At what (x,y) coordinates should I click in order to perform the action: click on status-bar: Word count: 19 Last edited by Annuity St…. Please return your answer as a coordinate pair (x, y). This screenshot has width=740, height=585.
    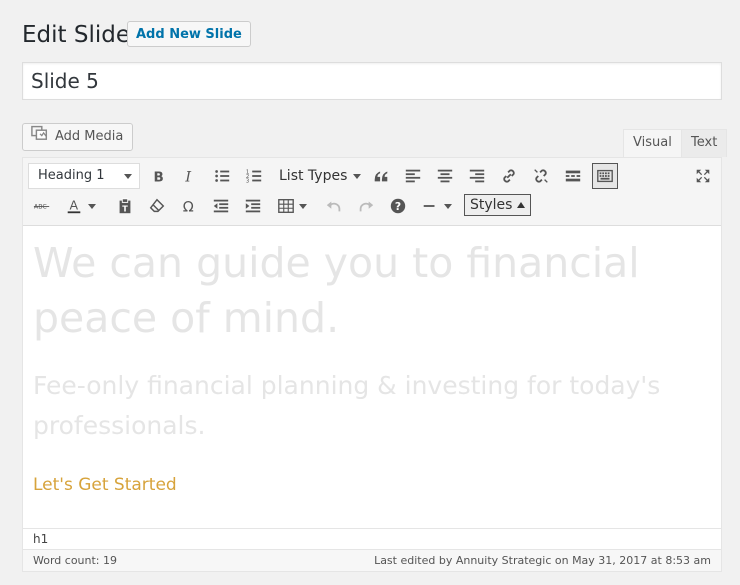
    Looking at the image, I should click on (372, 560).